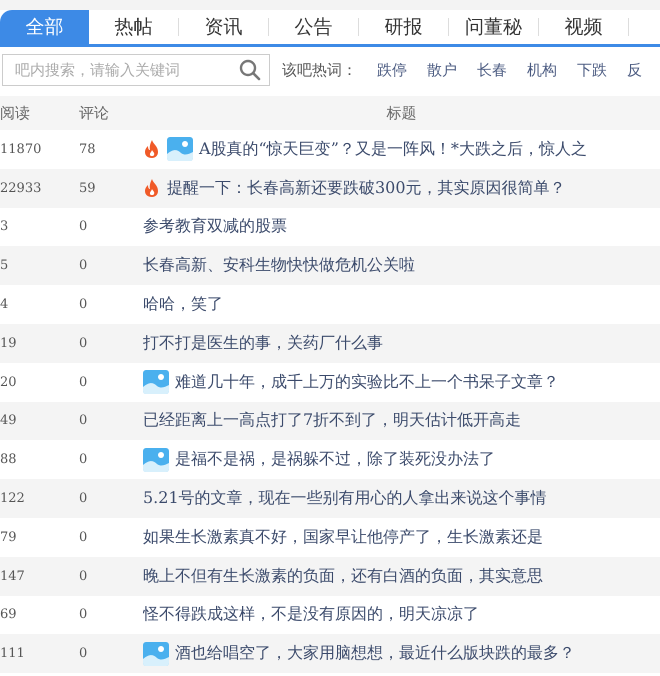 This screenshot has width=660, height=676. I want to click on read-count: 69, so click(9, 614).